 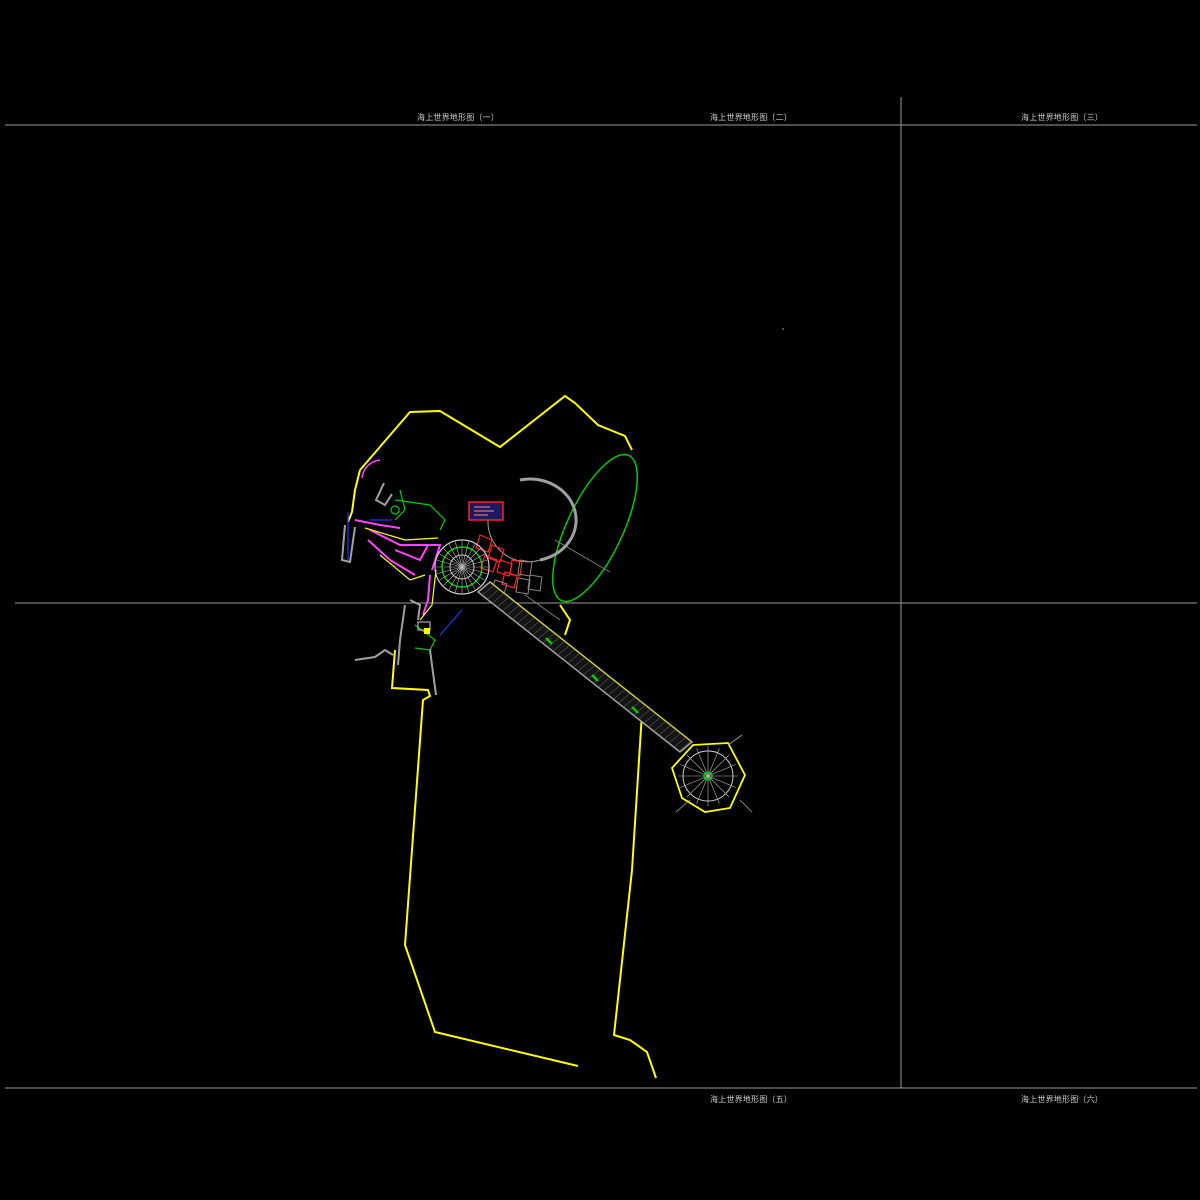 What do you see at coordinates (427, 631) in the screenshot?
I see `yellow-marker` at bounding box center [427, 631].